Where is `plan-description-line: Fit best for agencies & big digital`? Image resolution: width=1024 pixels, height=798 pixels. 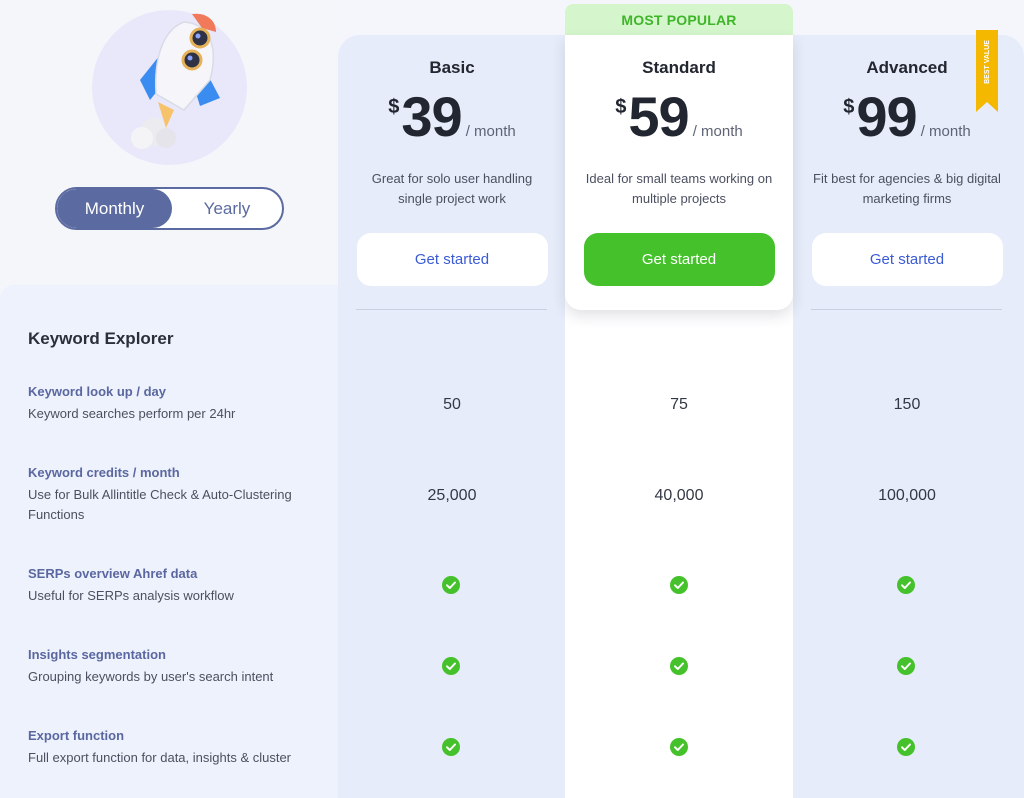
plan-description-line: Fit best for agencies & big digital is located at coordinates (907, 178).